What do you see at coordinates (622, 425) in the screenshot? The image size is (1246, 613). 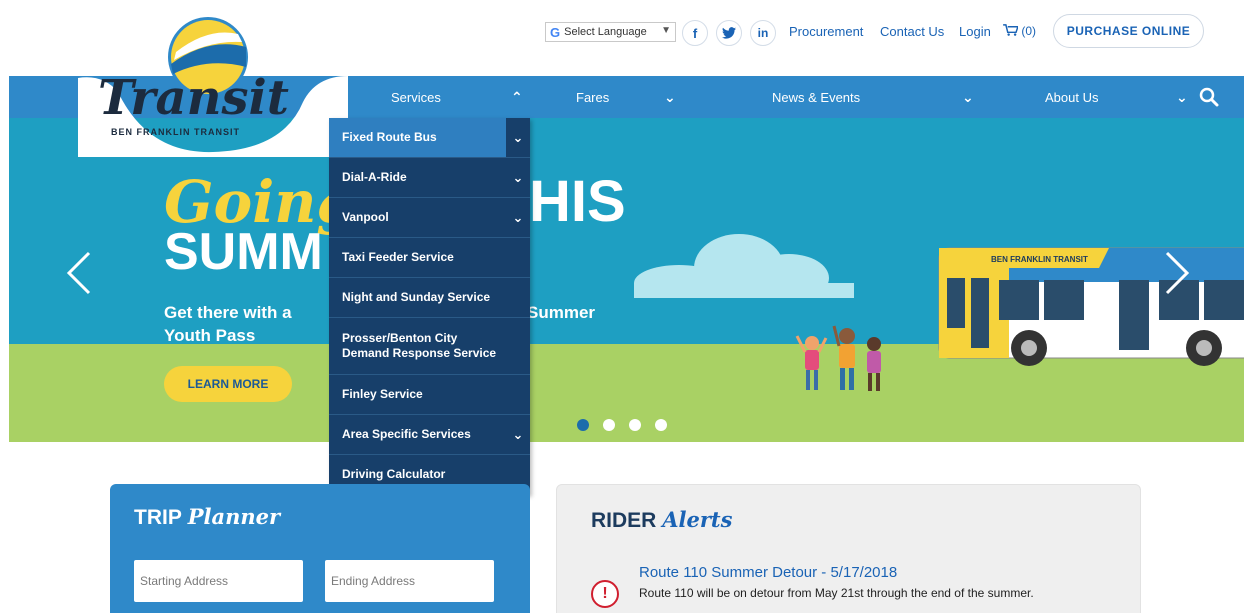 I see `carousel-dots` at bounding box center [622, 425].